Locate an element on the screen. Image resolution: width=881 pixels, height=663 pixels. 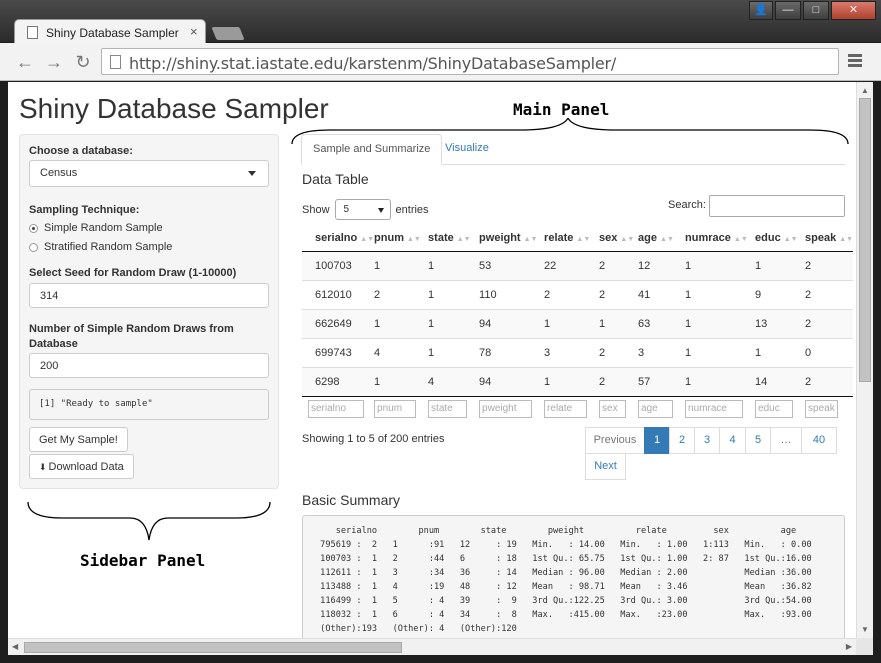
forward-arrow-icon: → is located at coordinates (54, 62).